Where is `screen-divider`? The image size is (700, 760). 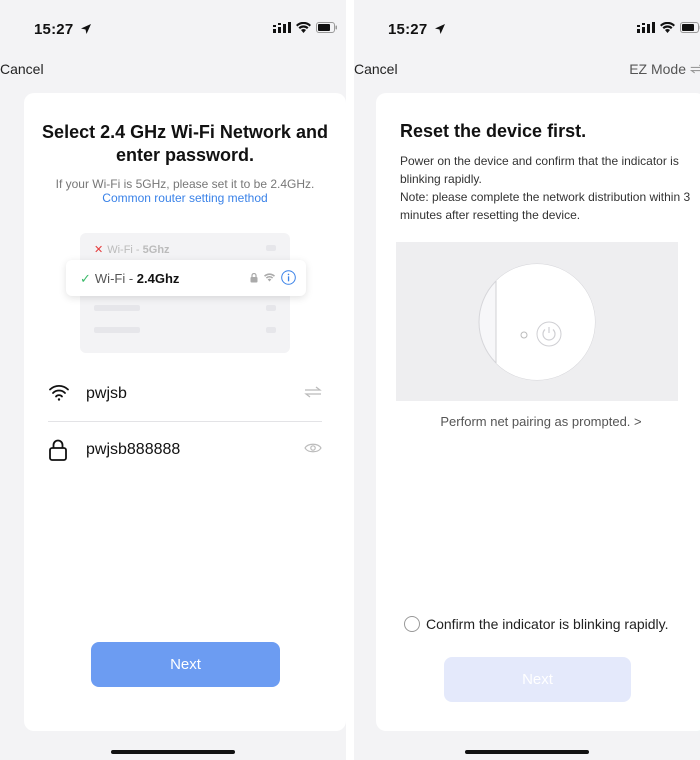 screen-divider is located at coordinates (350, 380).